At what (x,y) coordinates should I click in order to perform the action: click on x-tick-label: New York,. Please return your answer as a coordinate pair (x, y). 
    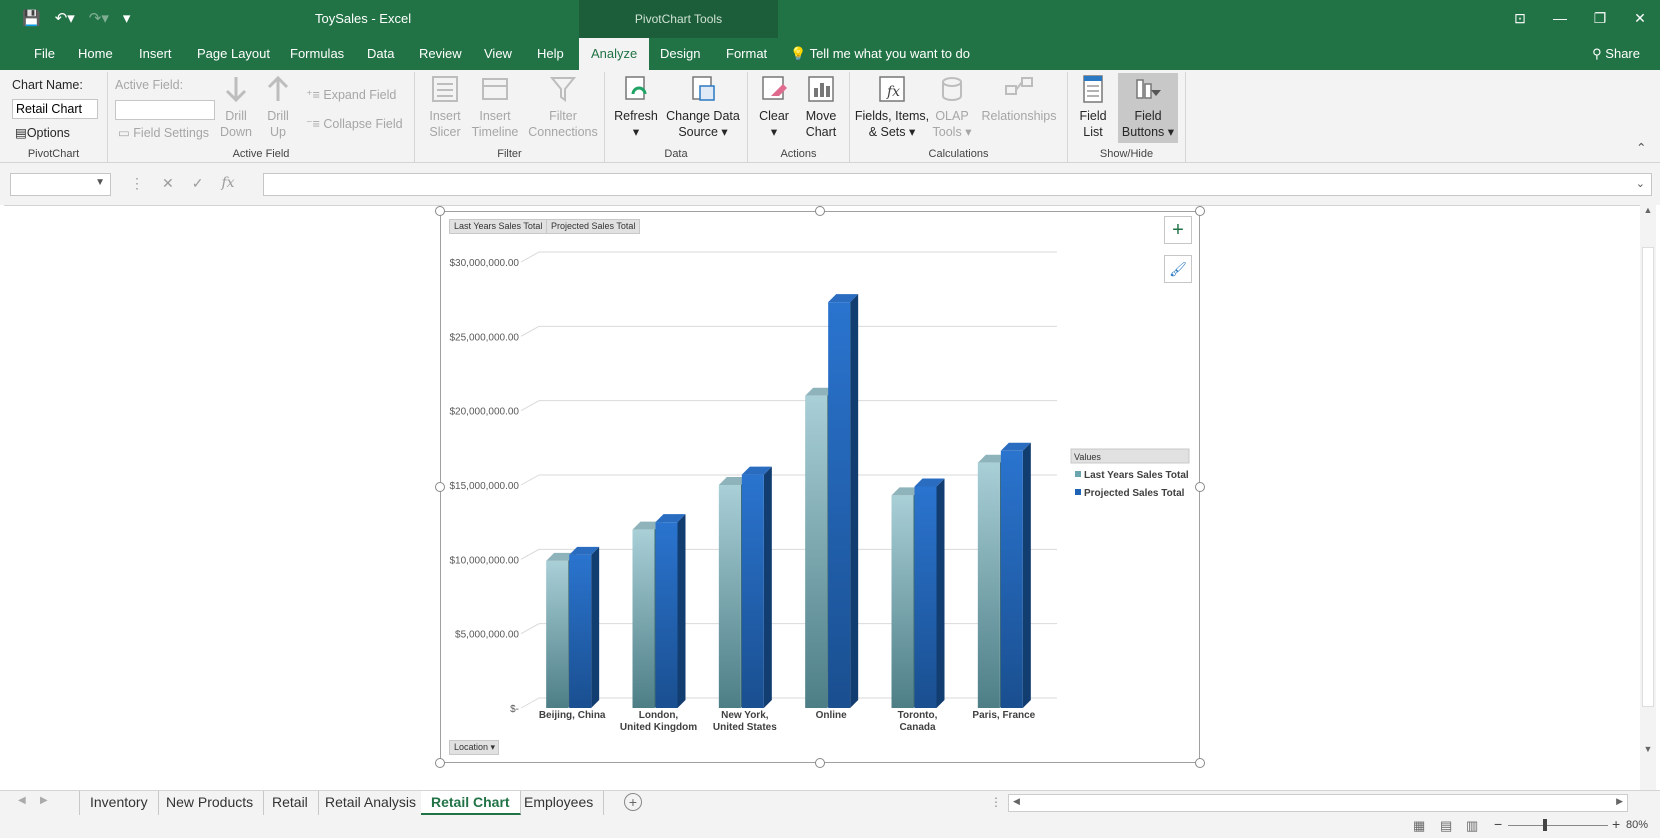
    Looking at the image, I should click on (745, 715).